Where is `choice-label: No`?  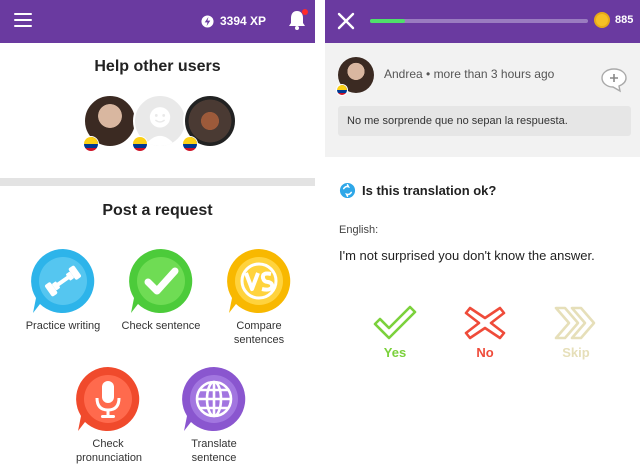 choice-label: No is located at coordinates (485, 352).